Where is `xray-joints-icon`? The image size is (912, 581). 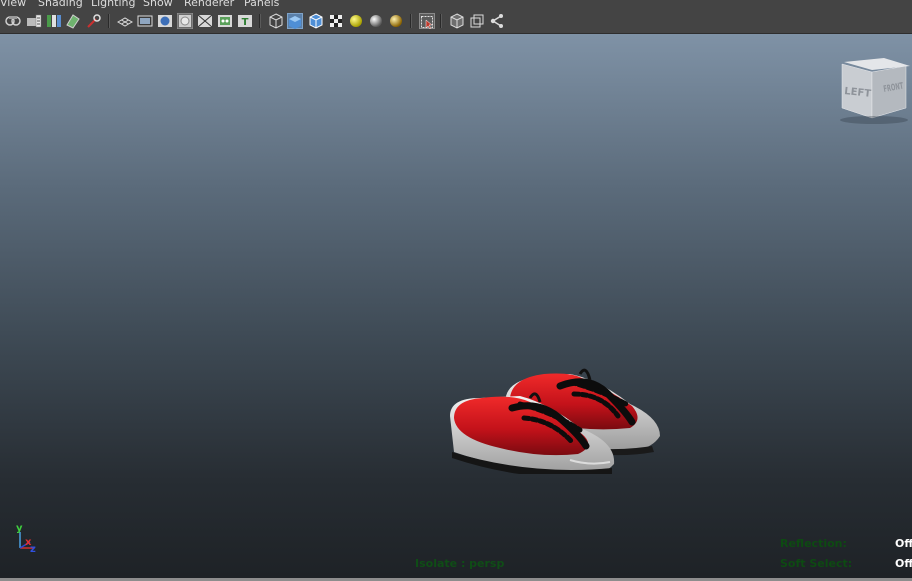
xray-joints-icon is located at coordinates (497, 21).